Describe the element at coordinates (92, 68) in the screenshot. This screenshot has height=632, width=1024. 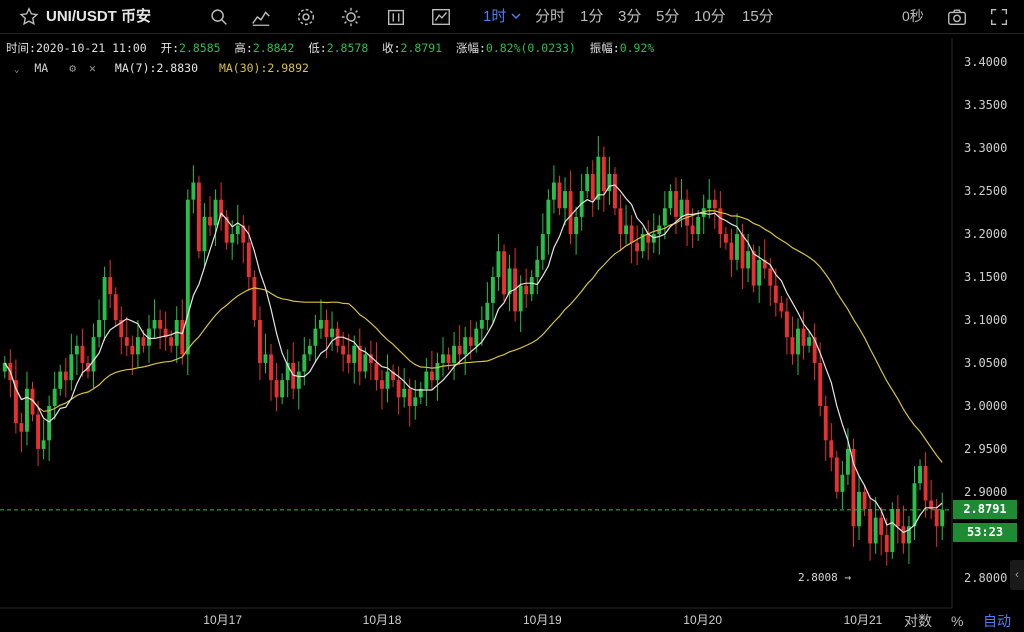
I see `indicator-close-icon: ✕` at that location.